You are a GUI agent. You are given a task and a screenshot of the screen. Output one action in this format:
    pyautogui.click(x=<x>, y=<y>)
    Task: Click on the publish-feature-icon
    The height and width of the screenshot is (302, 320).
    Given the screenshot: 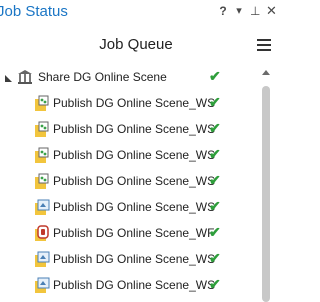 What is the action you would take?
    pyautogui.click(x=42, y=233)
    